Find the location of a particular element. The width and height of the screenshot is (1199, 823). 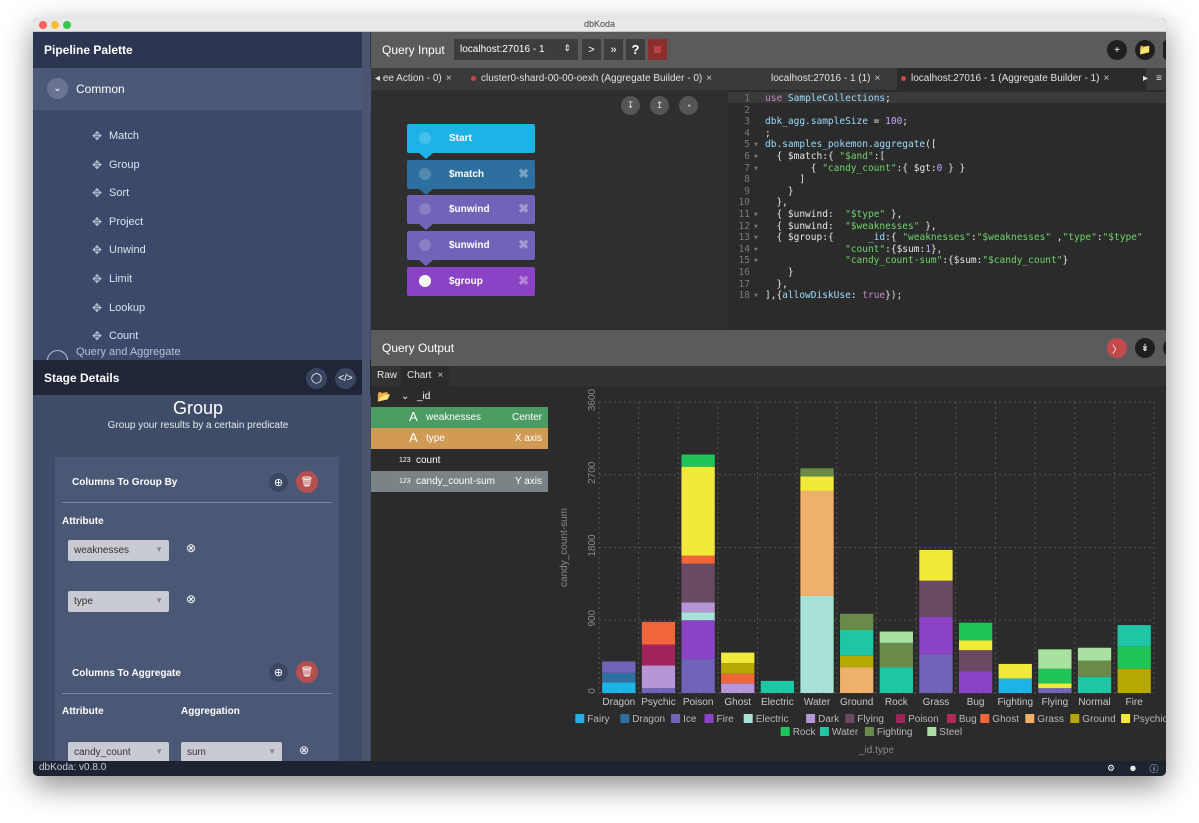

add-aggregate-column-button: ⊕ is located at coordinates (278, 672).